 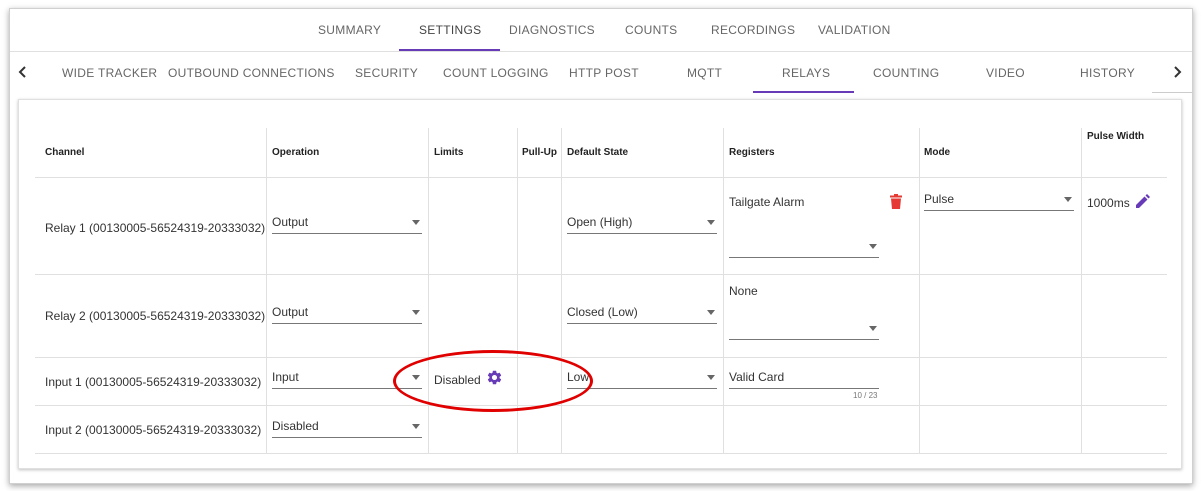 What do you see at coordinates (552, 30) in the screenshot?
I see `tab-diagnostics: DIAGNOSTICS` at bounding box center [552, 30].